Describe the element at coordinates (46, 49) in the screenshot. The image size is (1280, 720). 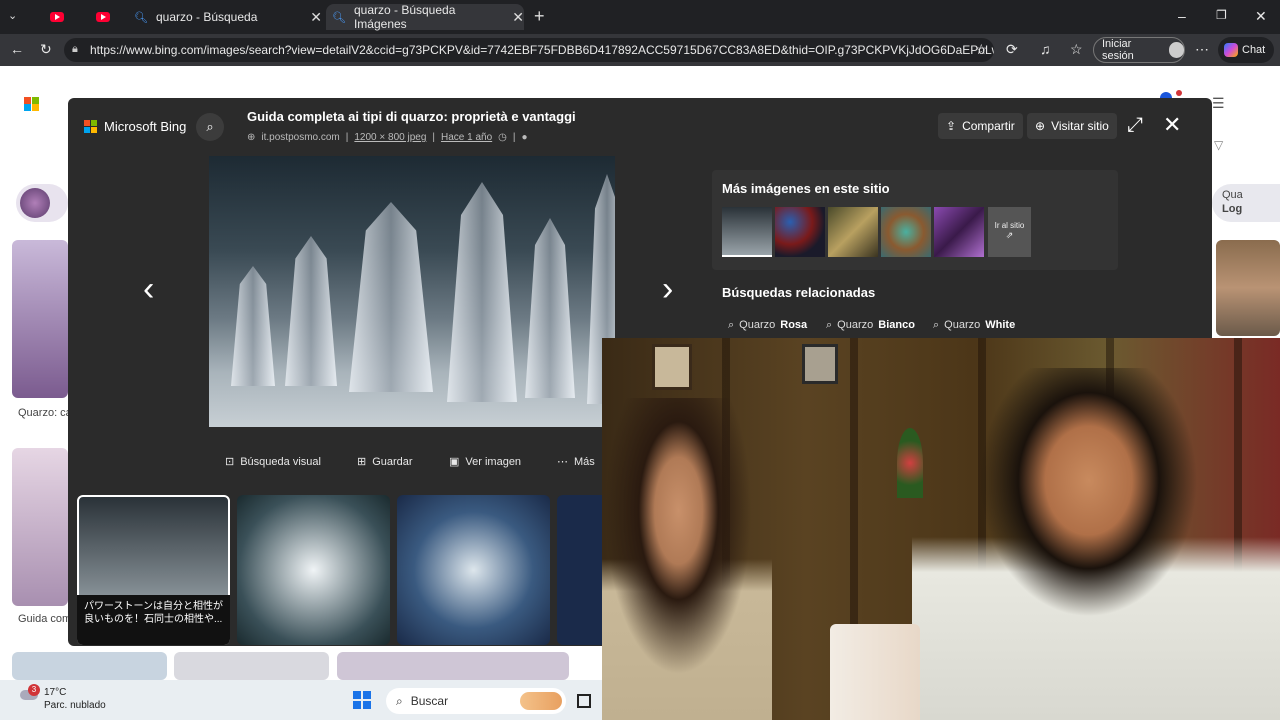
I see `reload-icon: ↻` at that location.